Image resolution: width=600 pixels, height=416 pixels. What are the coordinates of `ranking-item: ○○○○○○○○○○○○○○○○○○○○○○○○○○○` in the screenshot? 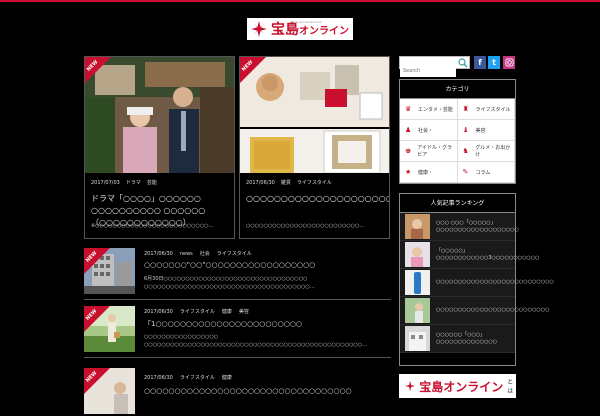 It's located at (477, 283).